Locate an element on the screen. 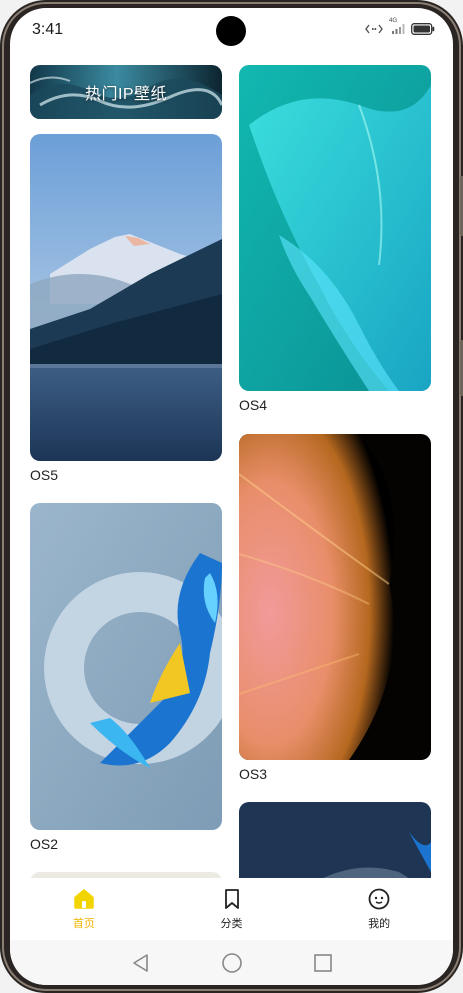  hot-ip-banner: 热门IP壁纸 is located at coordinates (126, 92).